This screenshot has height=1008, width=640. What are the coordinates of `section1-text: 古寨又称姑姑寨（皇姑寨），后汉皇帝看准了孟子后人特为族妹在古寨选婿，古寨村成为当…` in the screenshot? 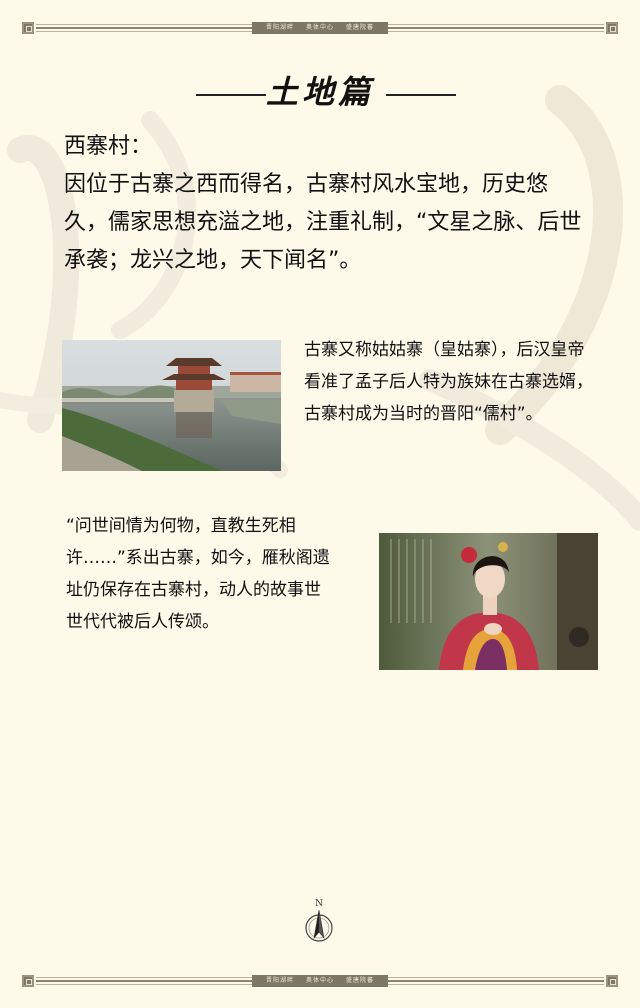 It's located at (448, 382).